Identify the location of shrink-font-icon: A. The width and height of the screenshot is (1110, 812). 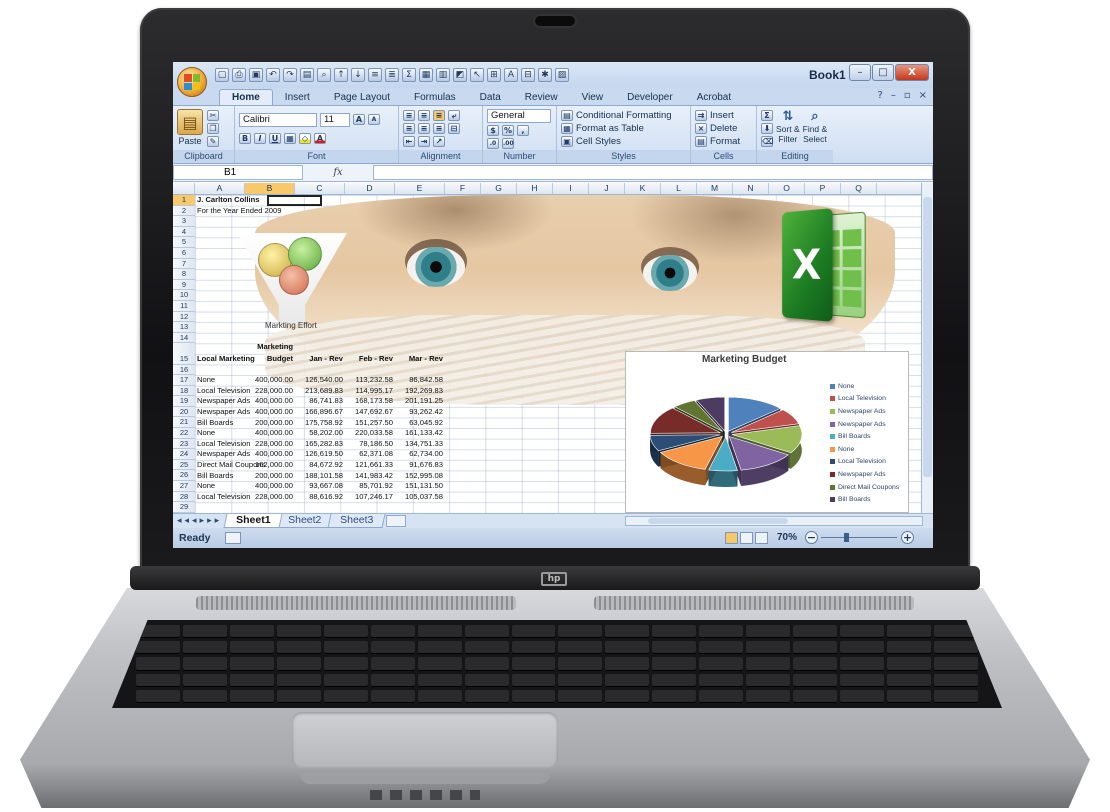
(374, 119).